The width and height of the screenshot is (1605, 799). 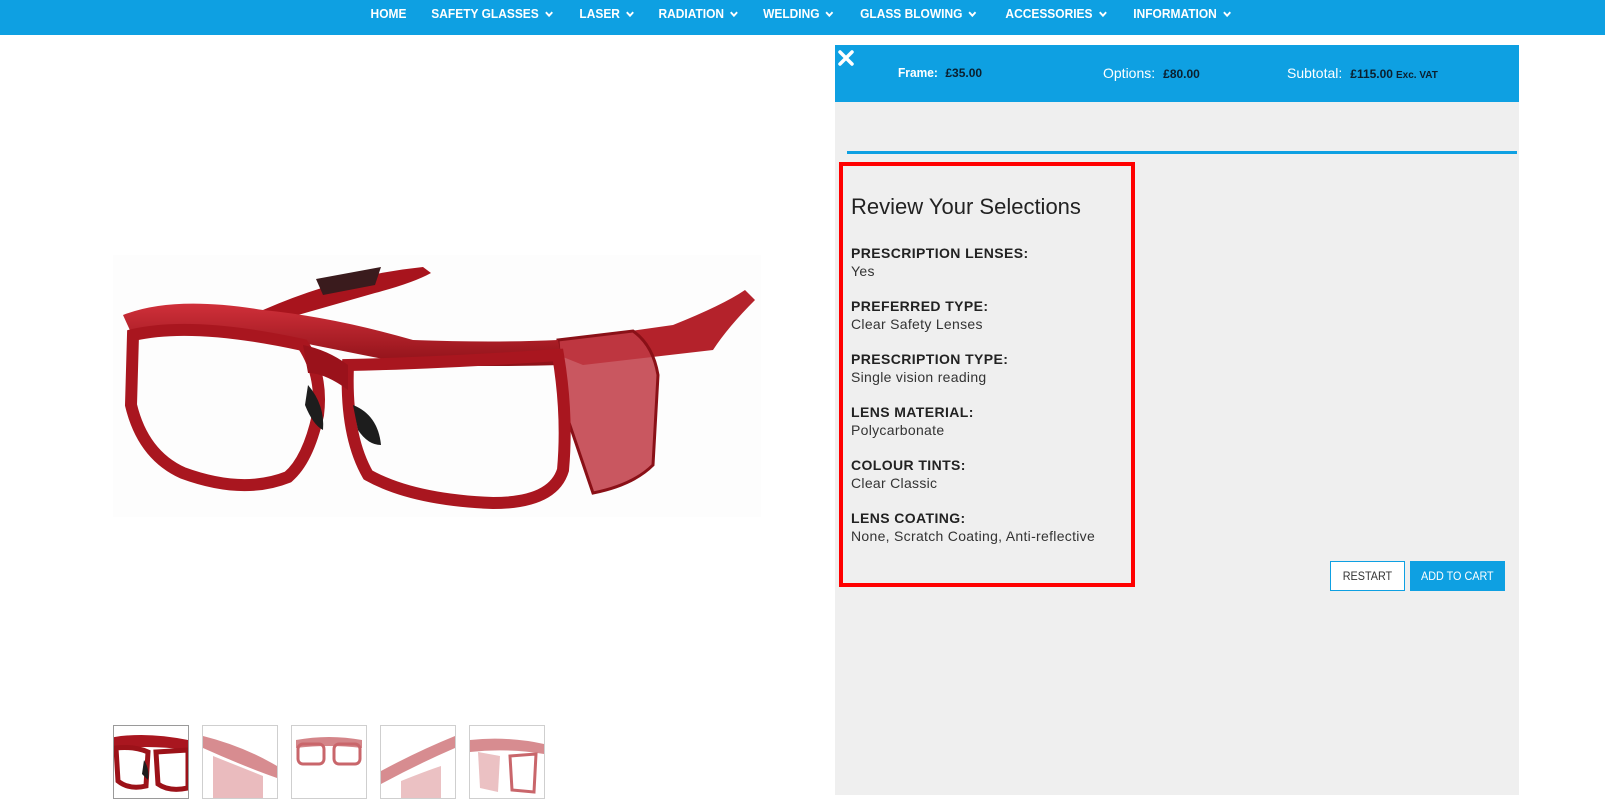 I want to click on nav-label: WELDING, so click(x=791, y=13).